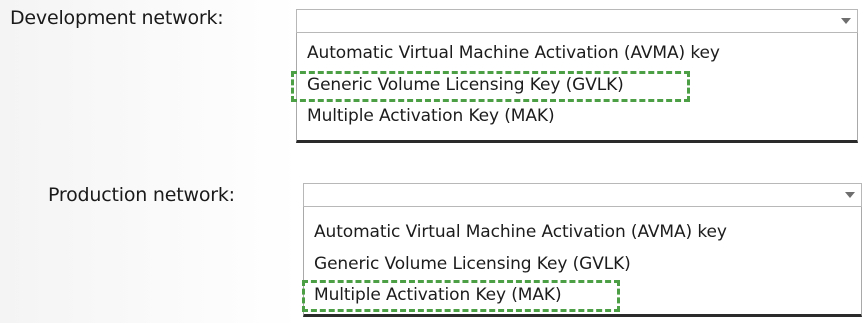 Image resolution: width=862 pixels, height=323 pixels. Describe the element at coordinates (490, 86) in the screenshot. I see `dev-answer-highlight` at that location.